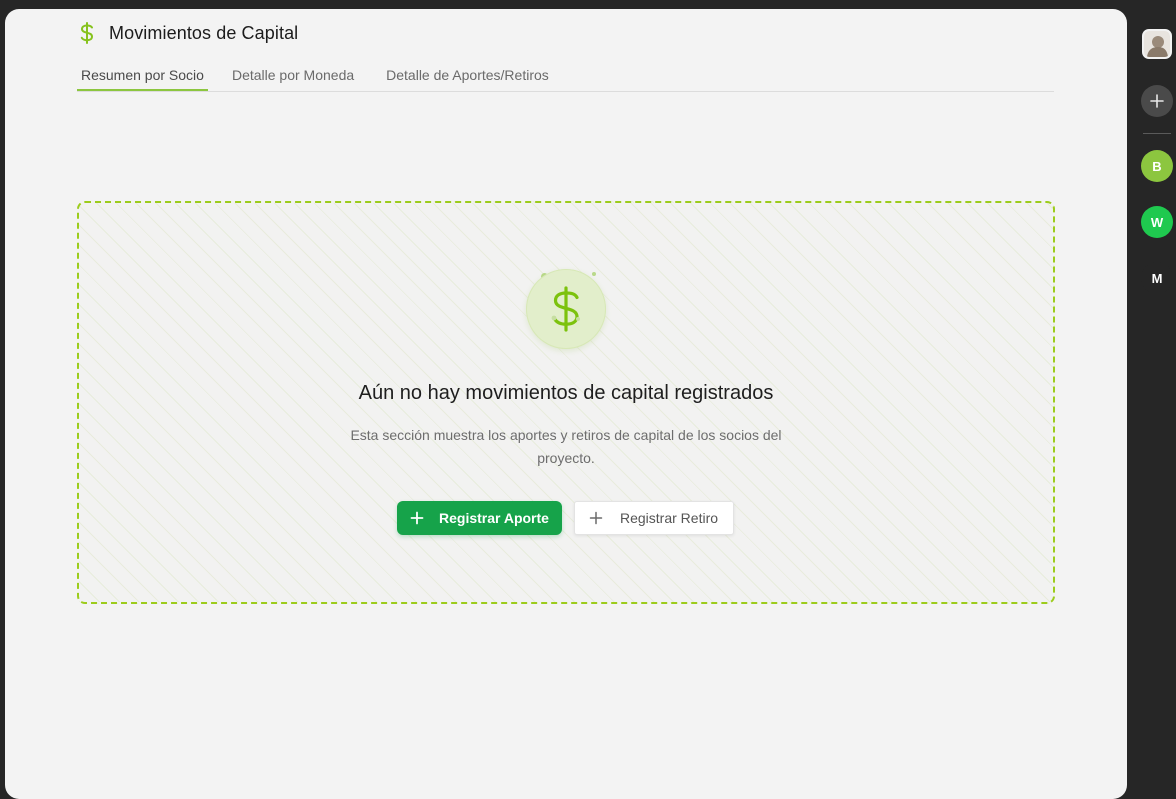 This screenshot has width=1176, height=799. I want to click on tab-detalle-por-moneda: Detalle por Moneda, so click(293, 77).